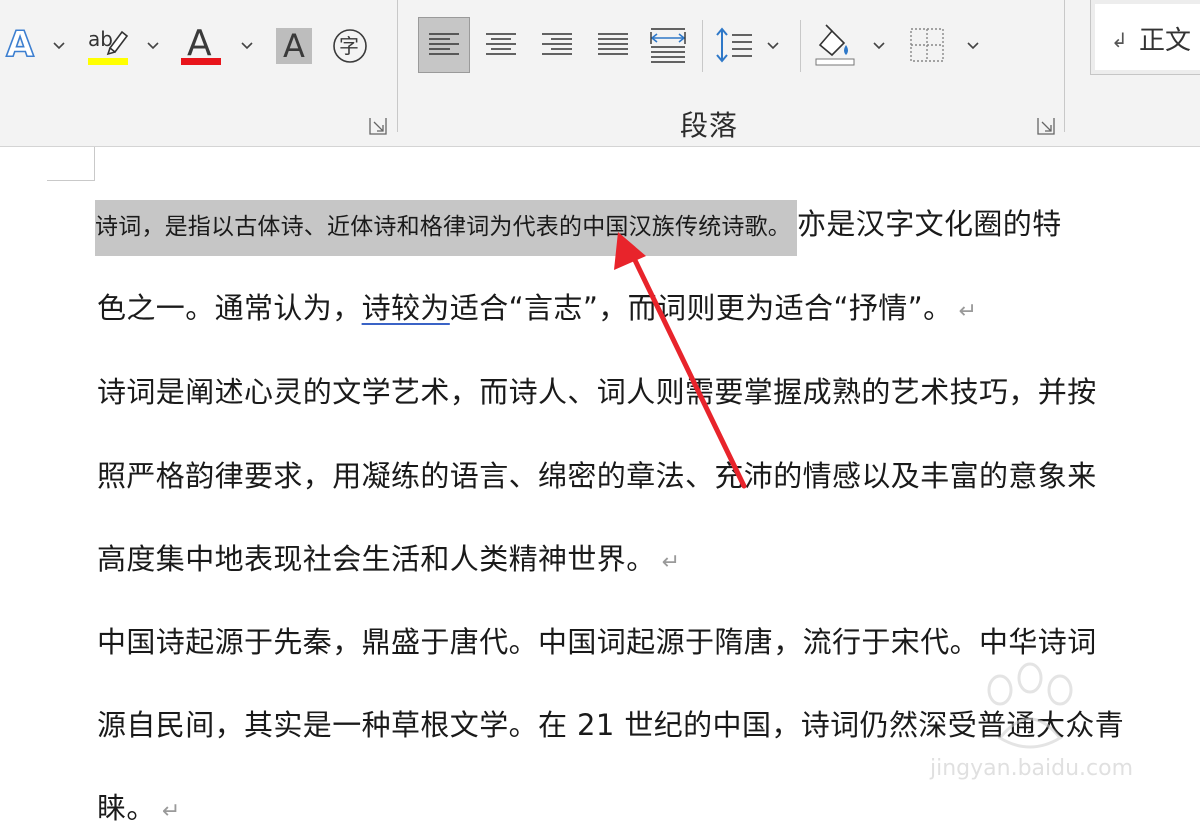  I want to click on justify-icon, so click(613, 44).